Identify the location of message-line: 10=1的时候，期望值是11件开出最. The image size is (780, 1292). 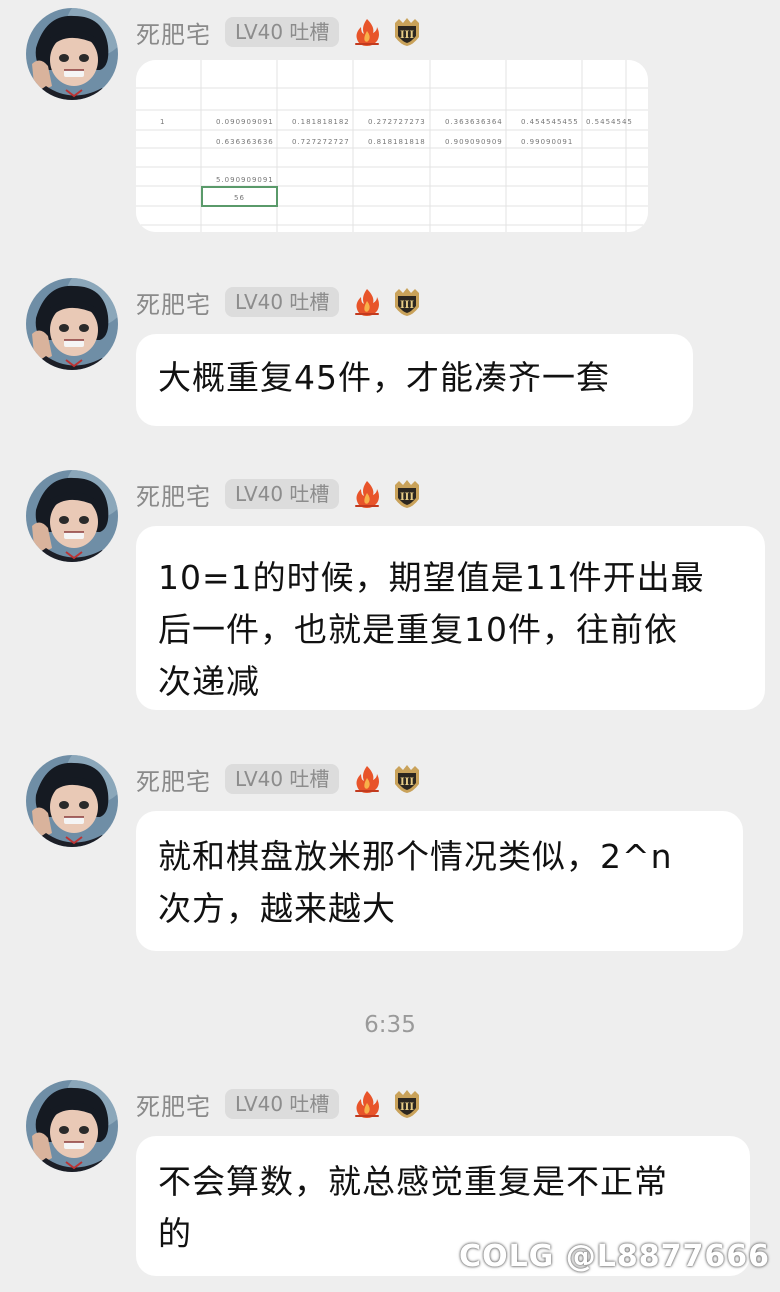
(431, 577).